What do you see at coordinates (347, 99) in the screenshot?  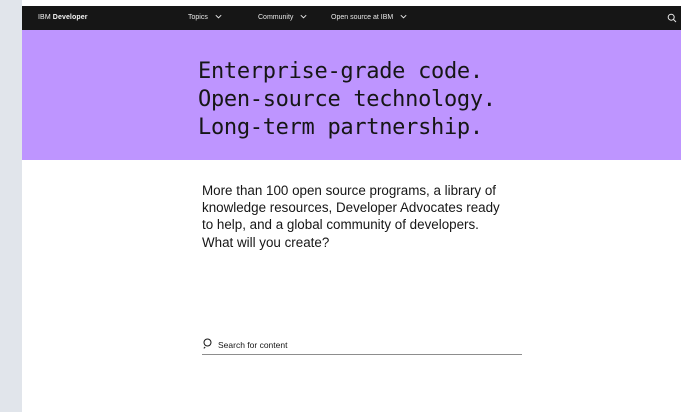 I see `hero-line: Open-source technology.` at bounding box center [347, 99].